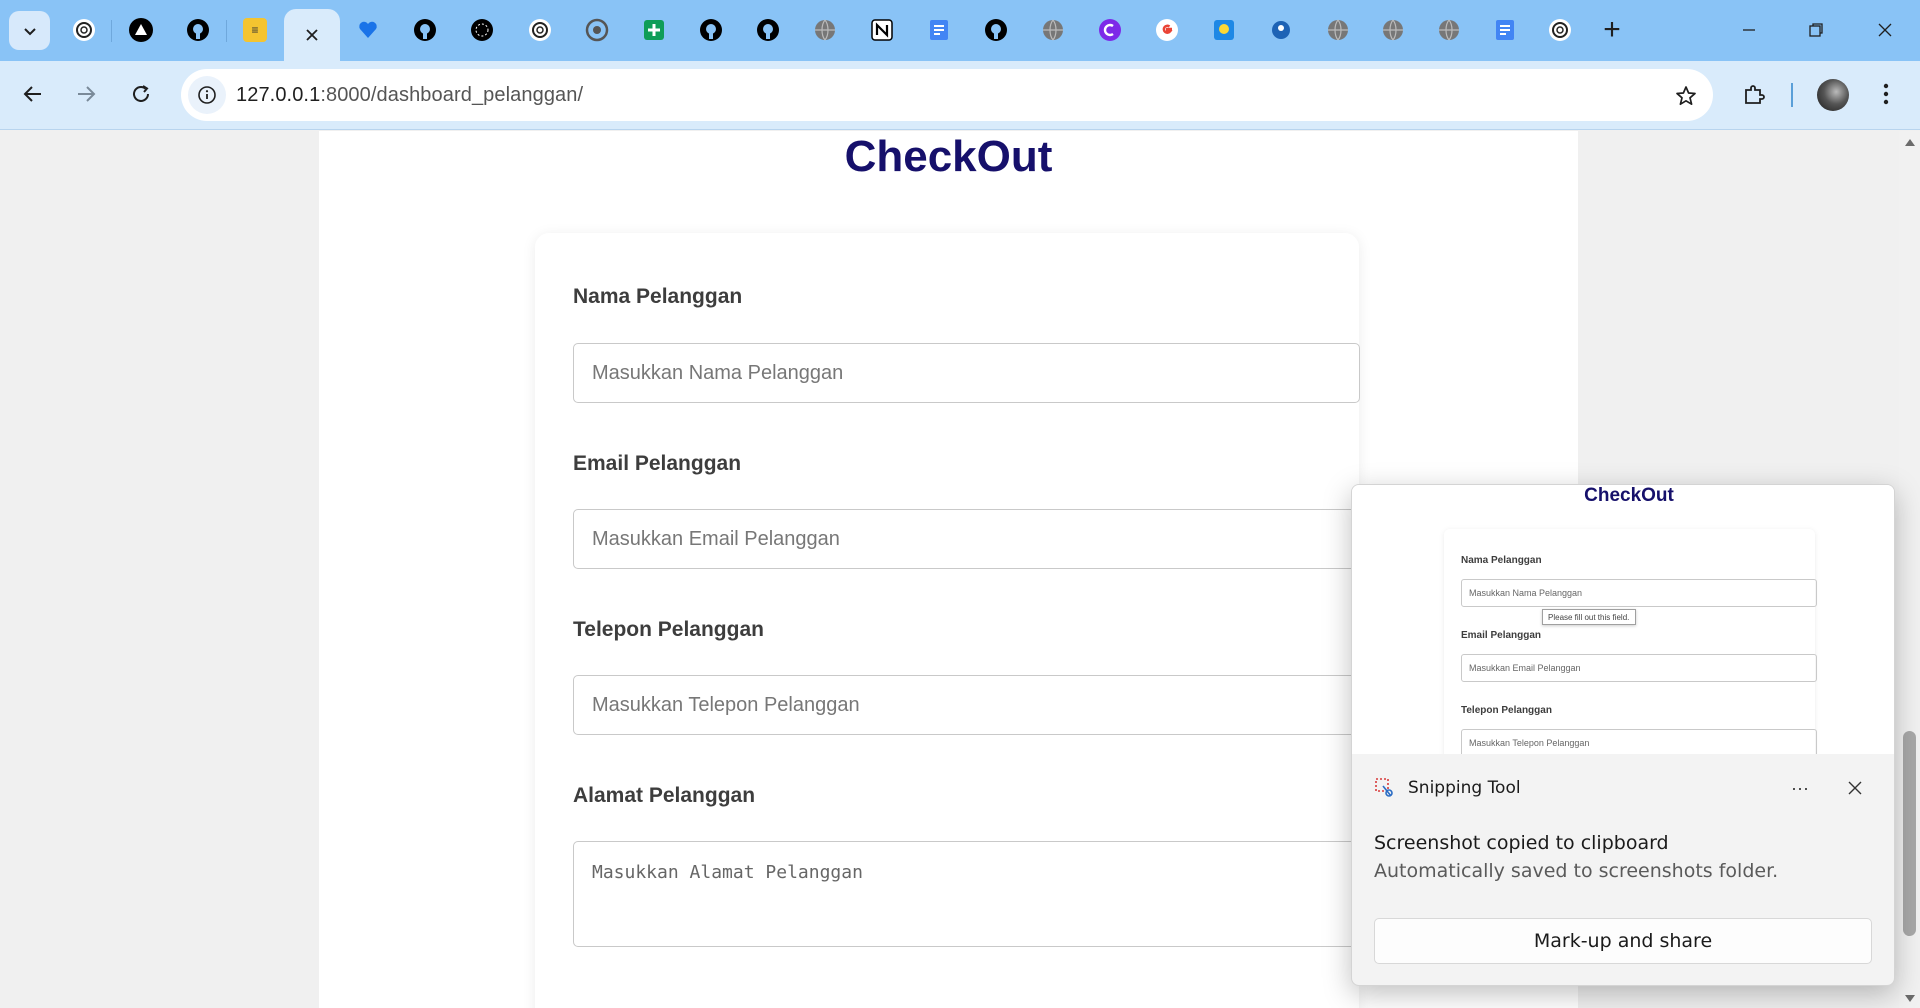 This screenshot has width=1920, height=1008. What do you see at coordinates (1639, 741) in the screenshot?
I see `preview-telepon-input: Masukkan Telepon Pelanggan` at bounding box center [1639, 741].